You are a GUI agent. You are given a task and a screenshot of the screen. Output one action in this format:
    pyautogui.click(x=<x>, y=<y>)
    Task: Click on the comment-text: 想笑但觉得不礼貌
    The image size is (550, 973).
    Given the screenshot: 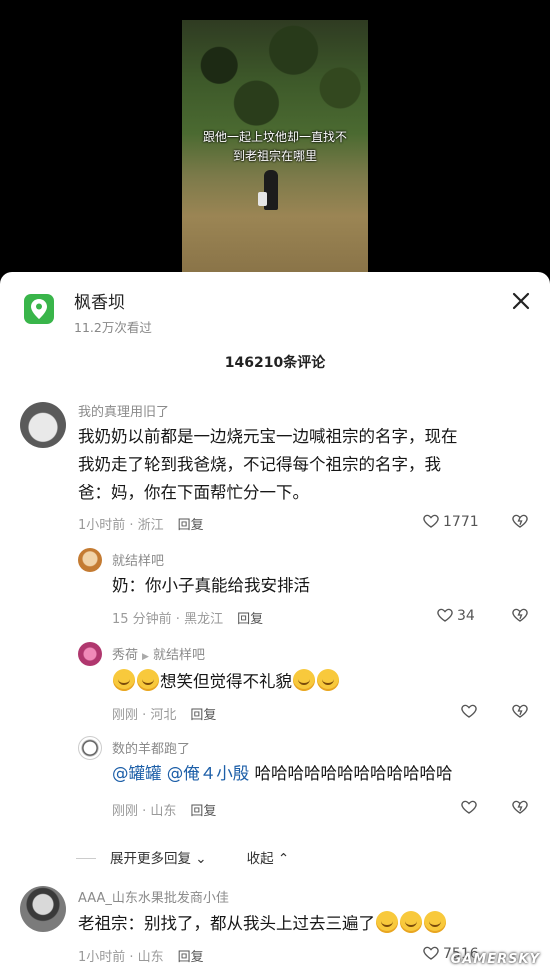 What is the action you would take?
    pyautogui.click(x=226, y=682)
    